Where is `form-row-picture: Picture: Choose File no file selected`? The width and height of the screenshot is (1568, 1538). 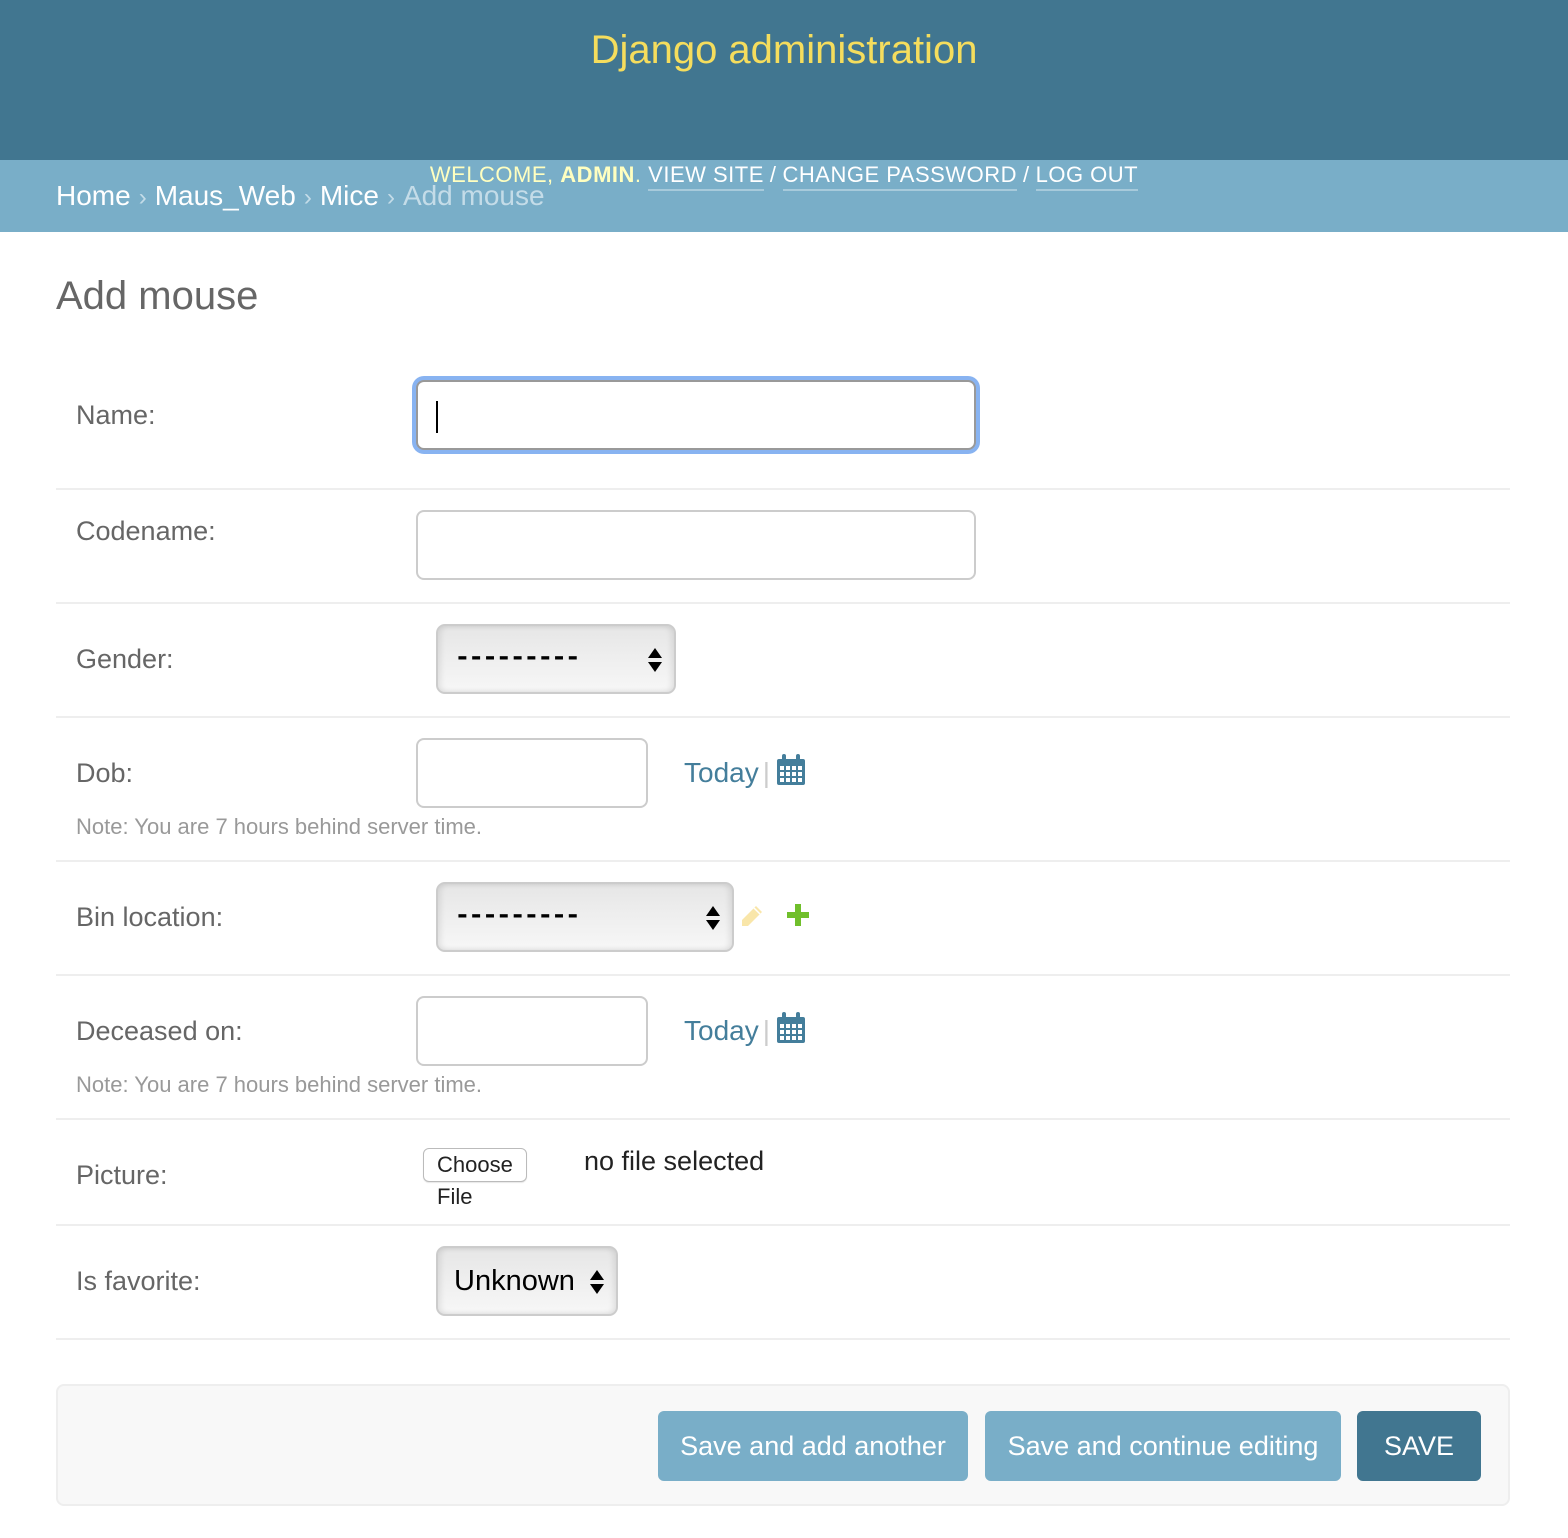 form-row-picture: Picture: Choose File no file selected is located at coordinates (783, 1173).